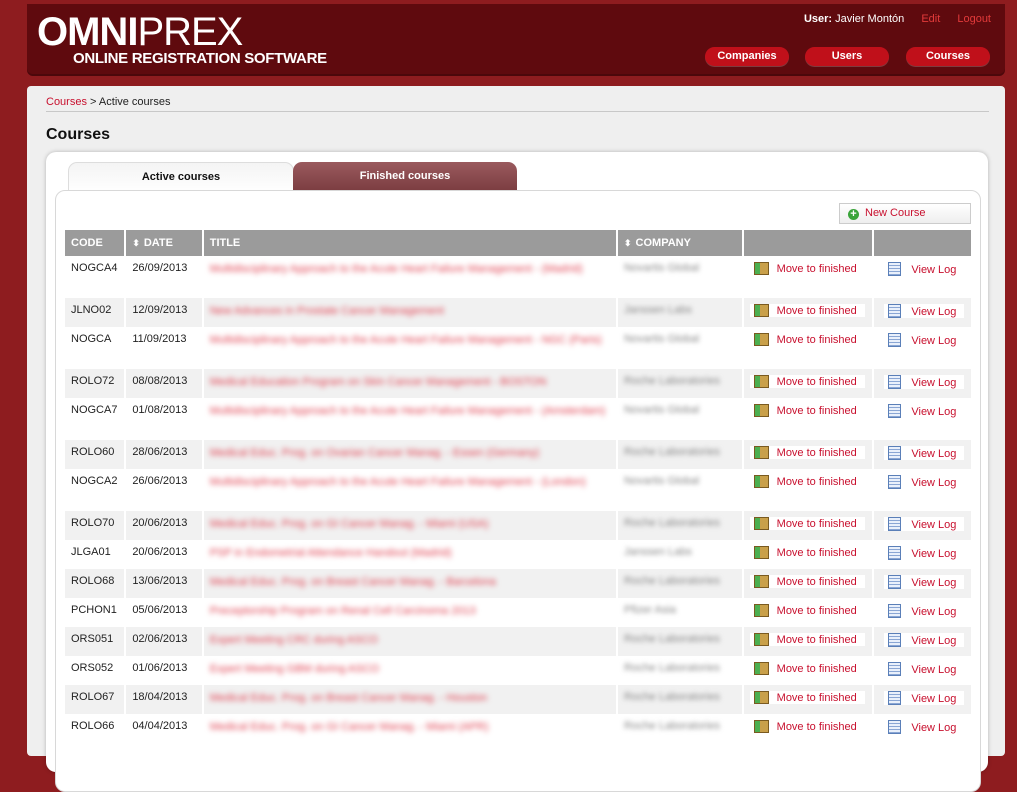 This screenshot has height=792, width=1017. What do you see at coordinates (895, 311) in the screenshot?
I see `log-document-icon` at bounding box center [895, 311].